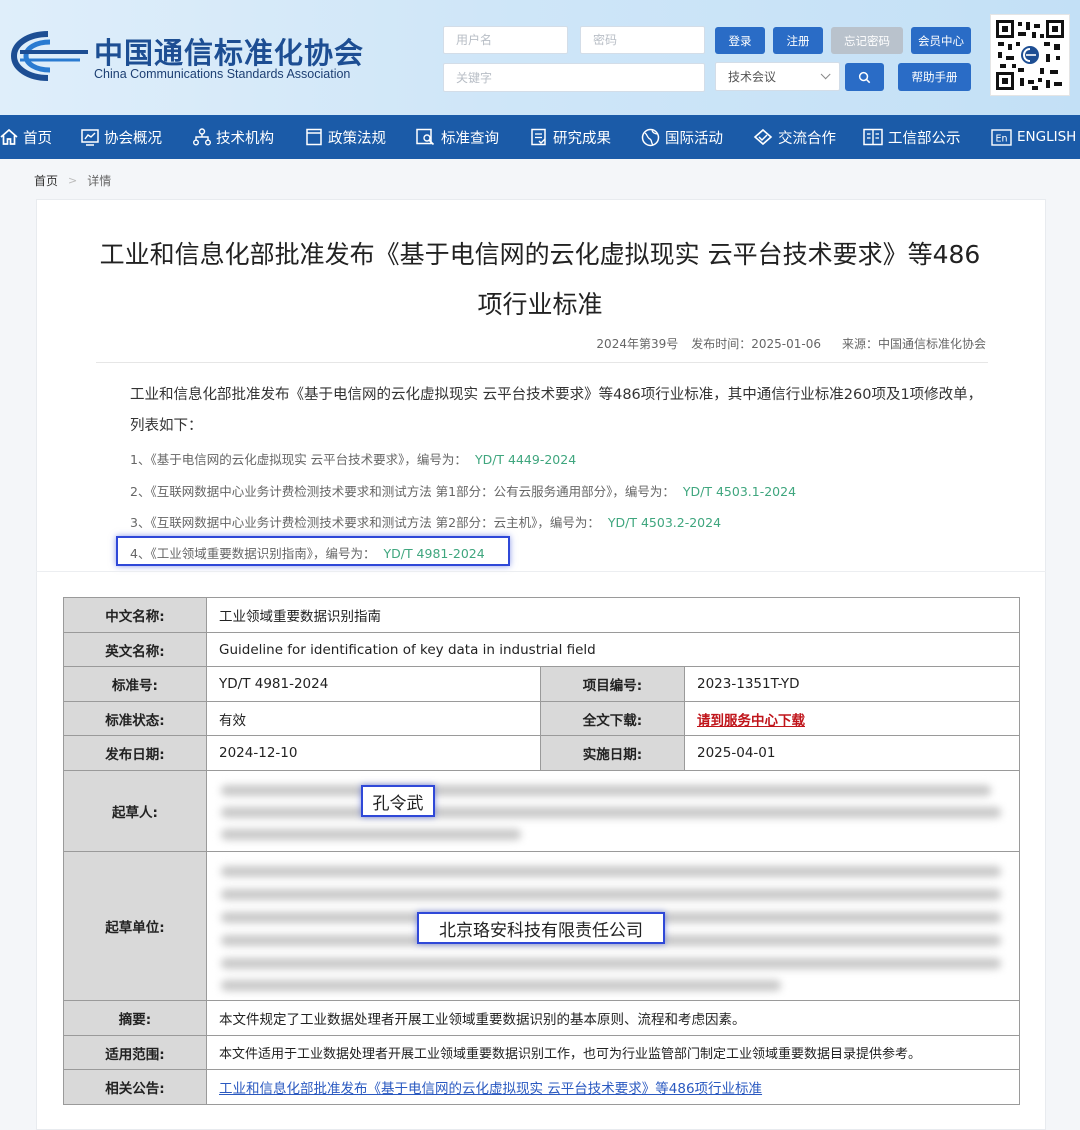  I want to click on table-row: 起草人: 孔令武, so click(542, 811).